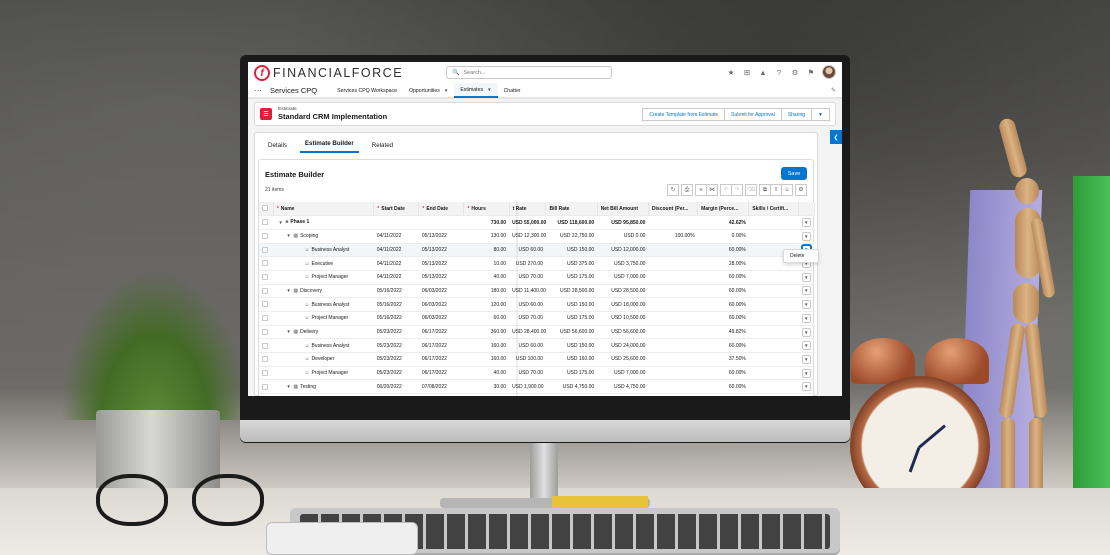 The width and height of the screenshot is (1110, 555). What do you see at coordinates (571, 209) in the screenshot?
I see `col-bill-rate: Bill Rate` at bounding box center [571, 209].